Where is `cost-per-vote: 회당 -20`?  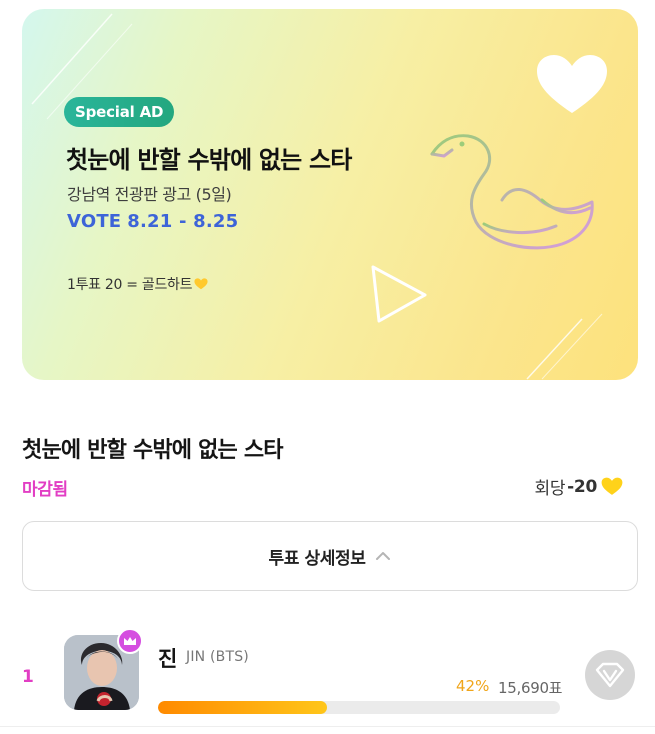
cost-per-vote: 회당 -20 is located at coordinates (578, 486).